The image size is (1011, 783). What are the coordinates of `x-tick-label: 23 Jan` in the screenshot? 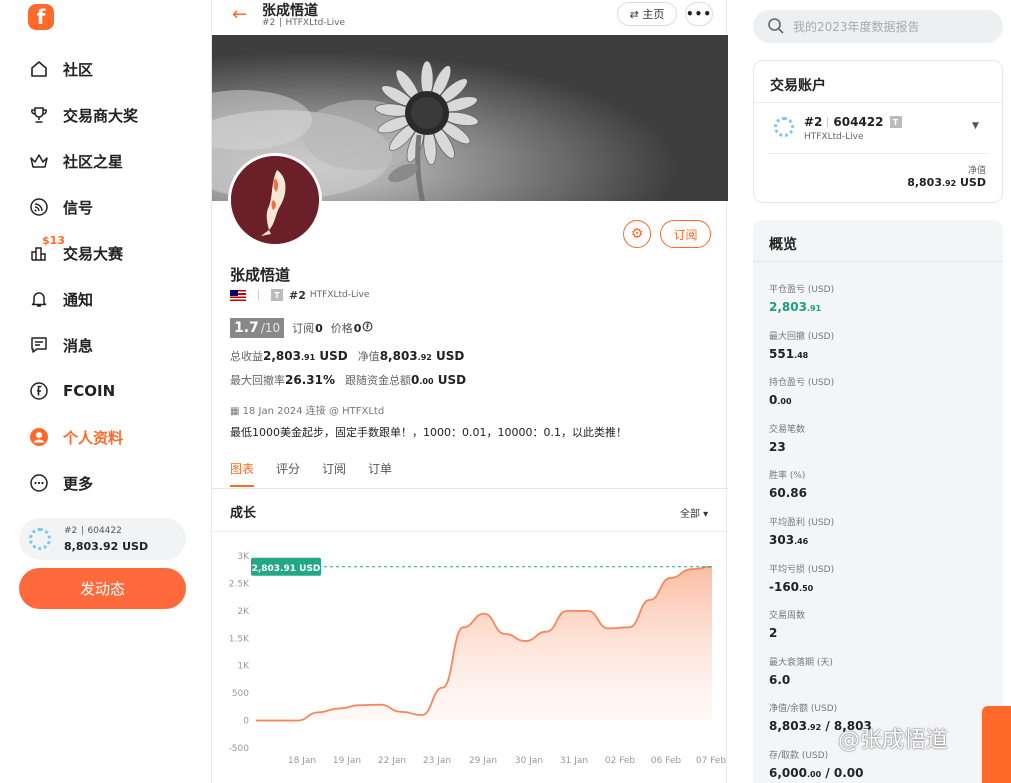 It's located at (437, 761).